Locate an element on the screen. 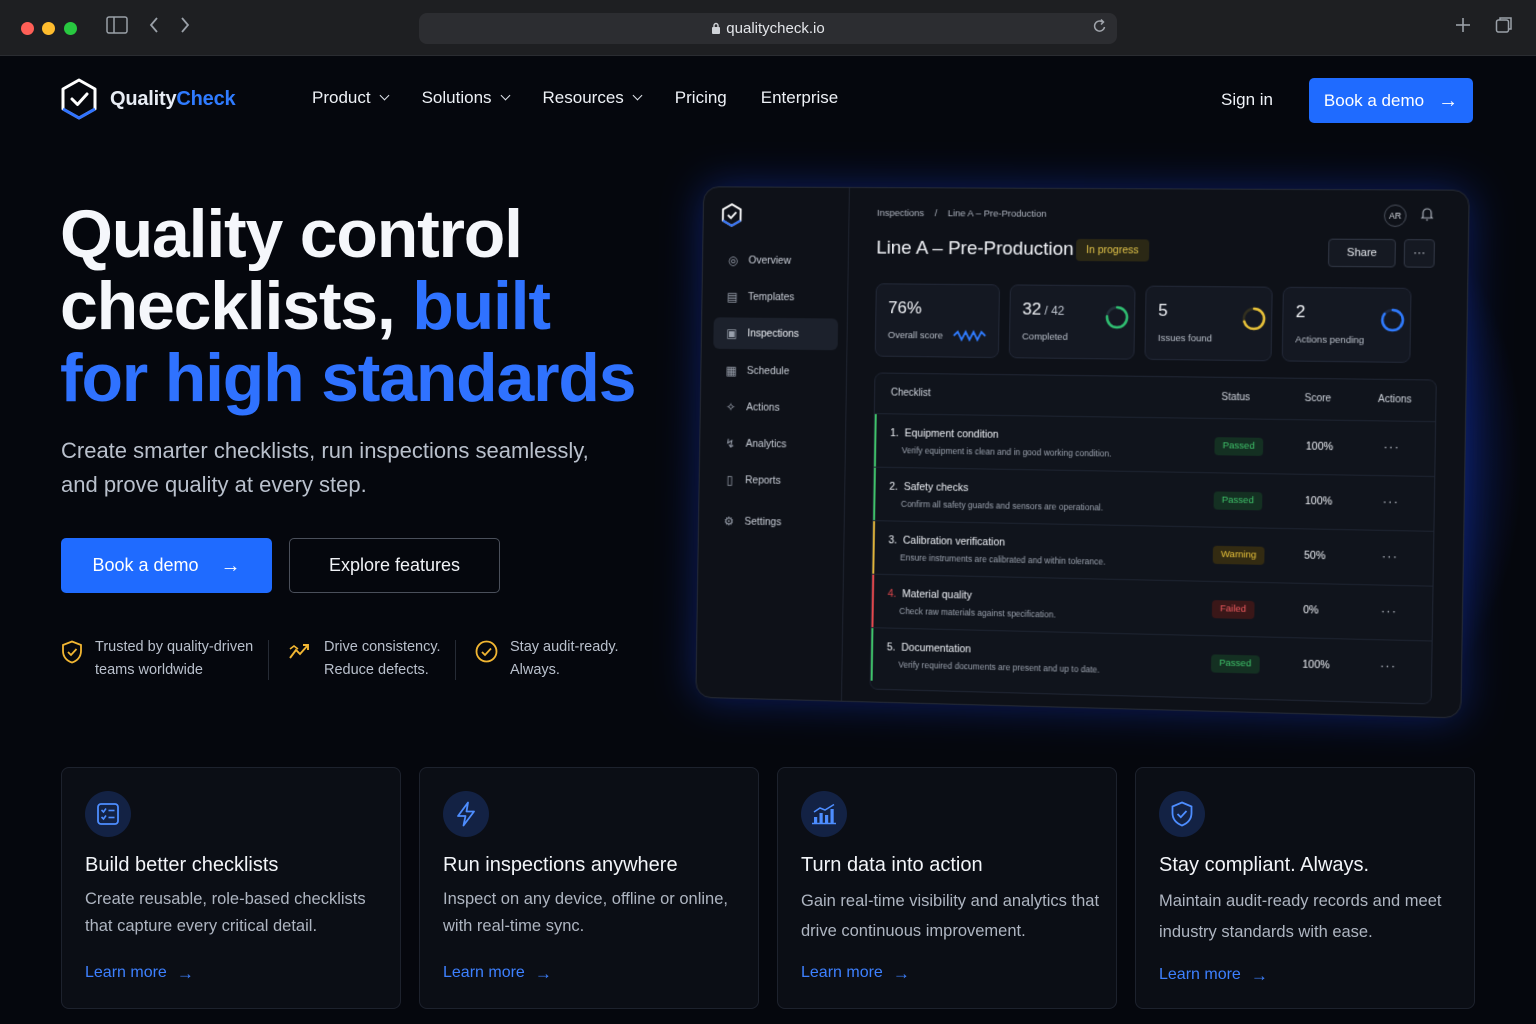 This screenshot has height=1024, width=1536. row-name: Material quality is located at coordinates (937, 595).